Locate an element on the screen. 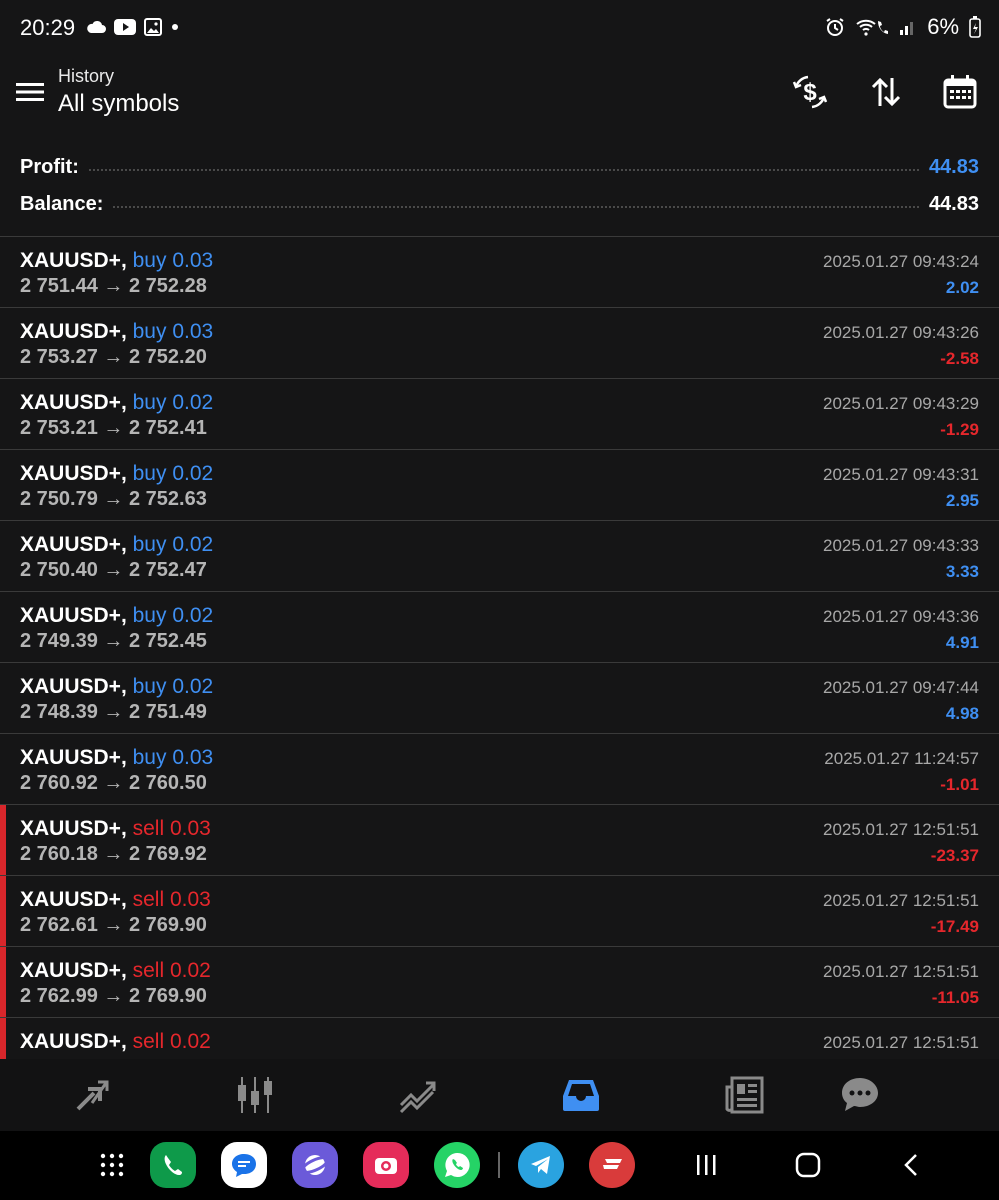  deal-type: sell 0.02 is located at coordinates (171, 970).